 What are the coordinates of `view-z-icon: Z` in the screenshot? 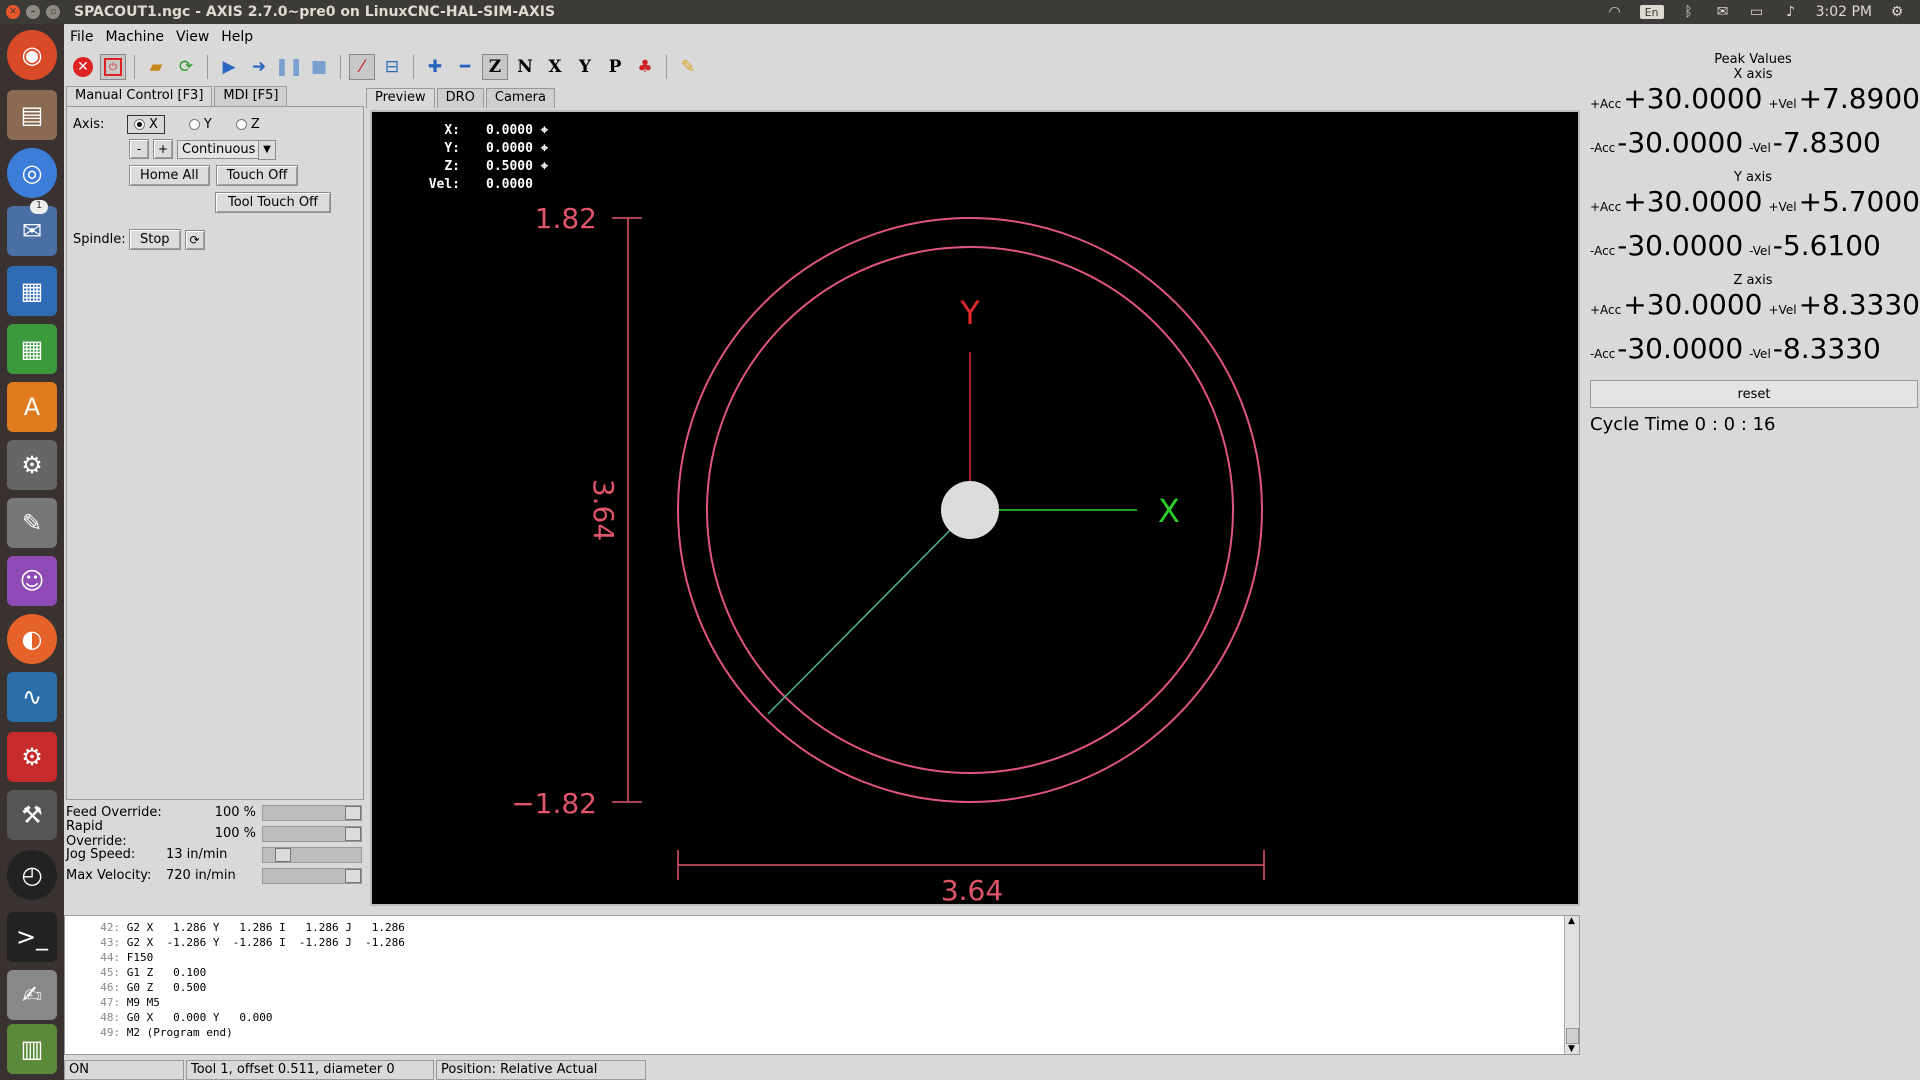 It's located at (495, 67).